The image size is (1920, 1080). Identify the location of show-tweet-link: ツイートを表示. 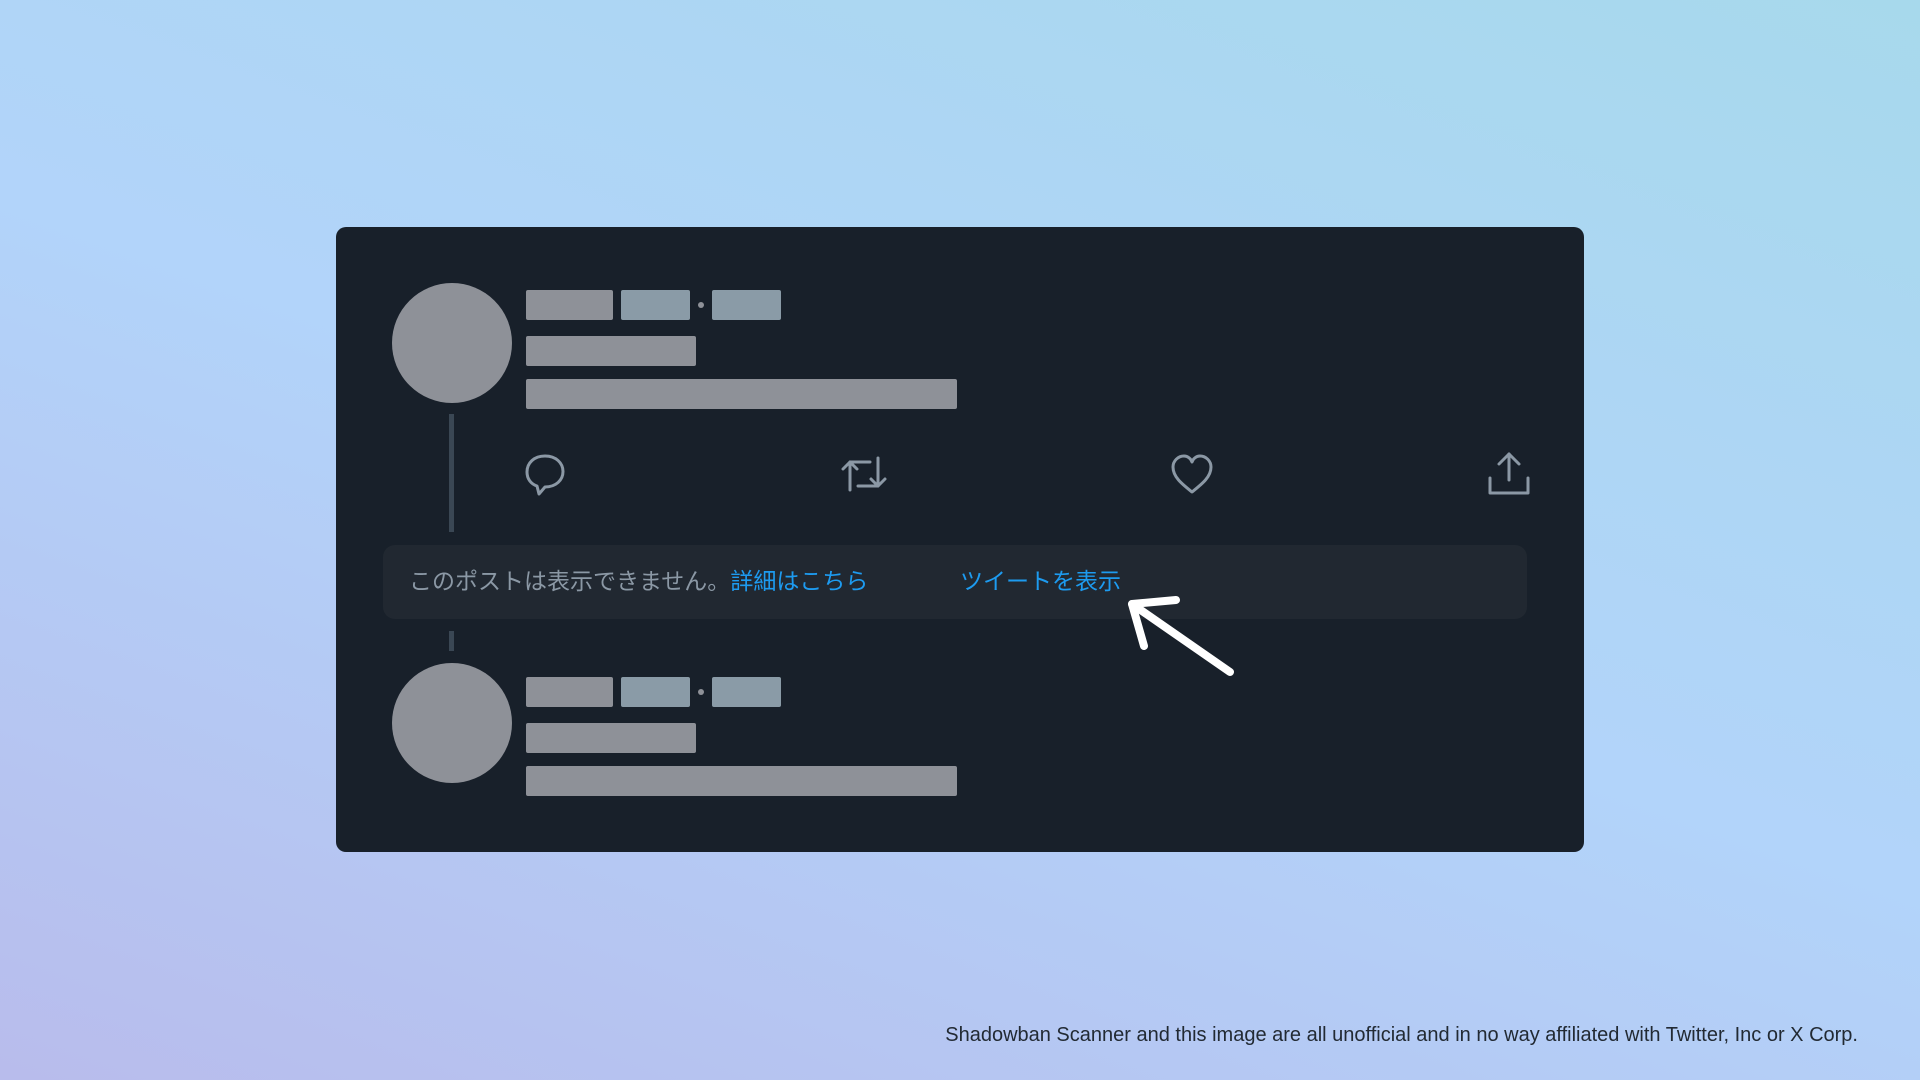
(1040, 582).